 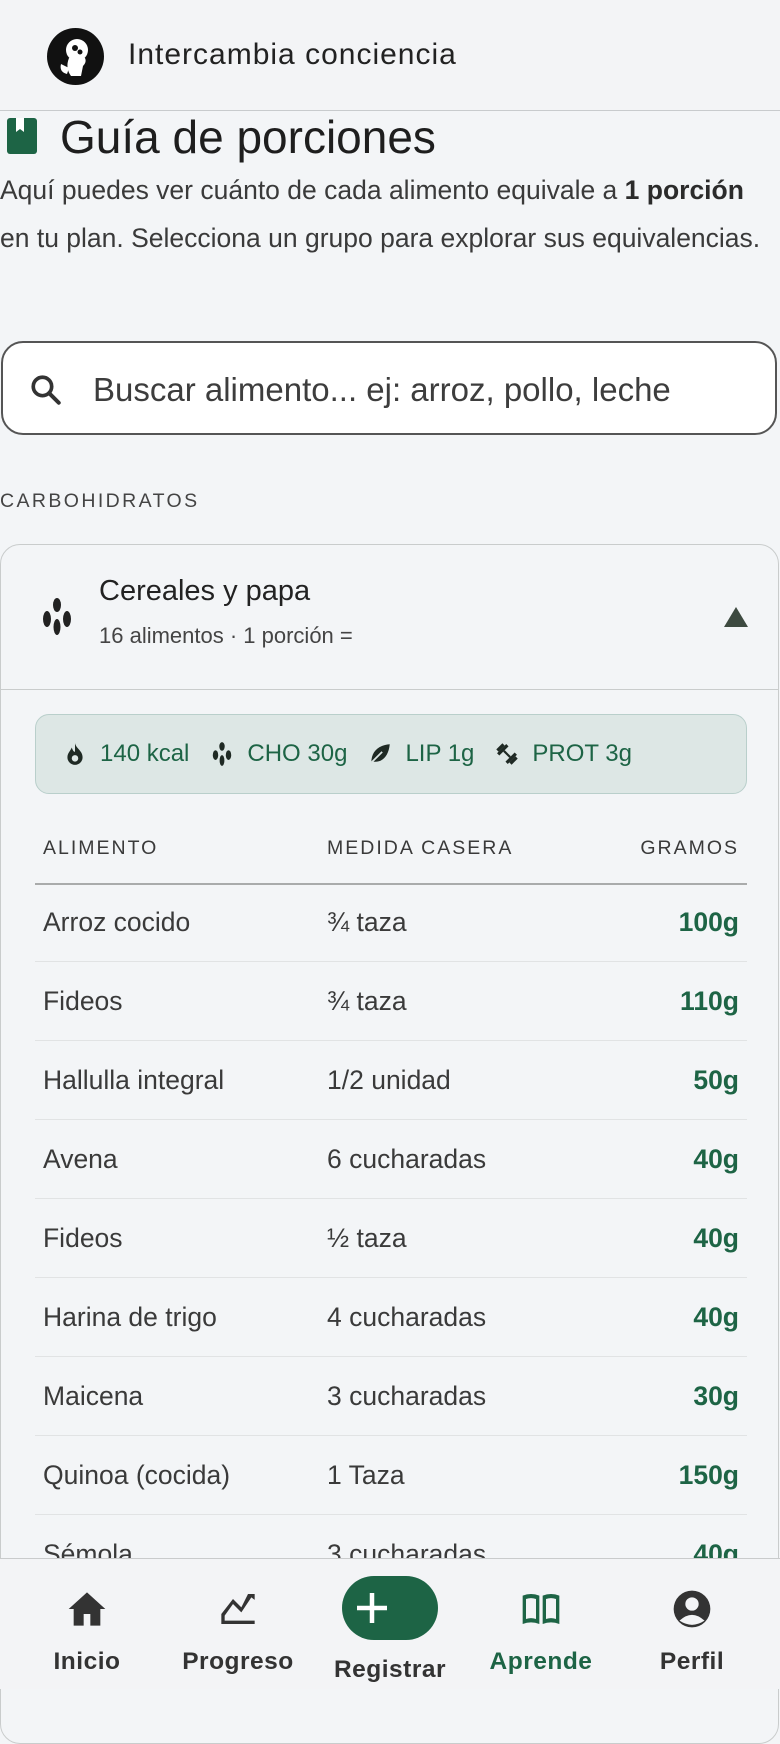 I want to click on section-label: CARBOHIDRATOS, so click(x=100, y=501).